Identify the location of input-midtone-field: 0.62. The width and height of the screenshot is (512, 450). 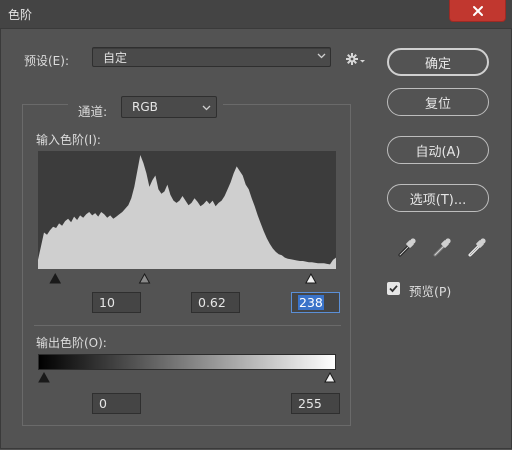
(215, 302).